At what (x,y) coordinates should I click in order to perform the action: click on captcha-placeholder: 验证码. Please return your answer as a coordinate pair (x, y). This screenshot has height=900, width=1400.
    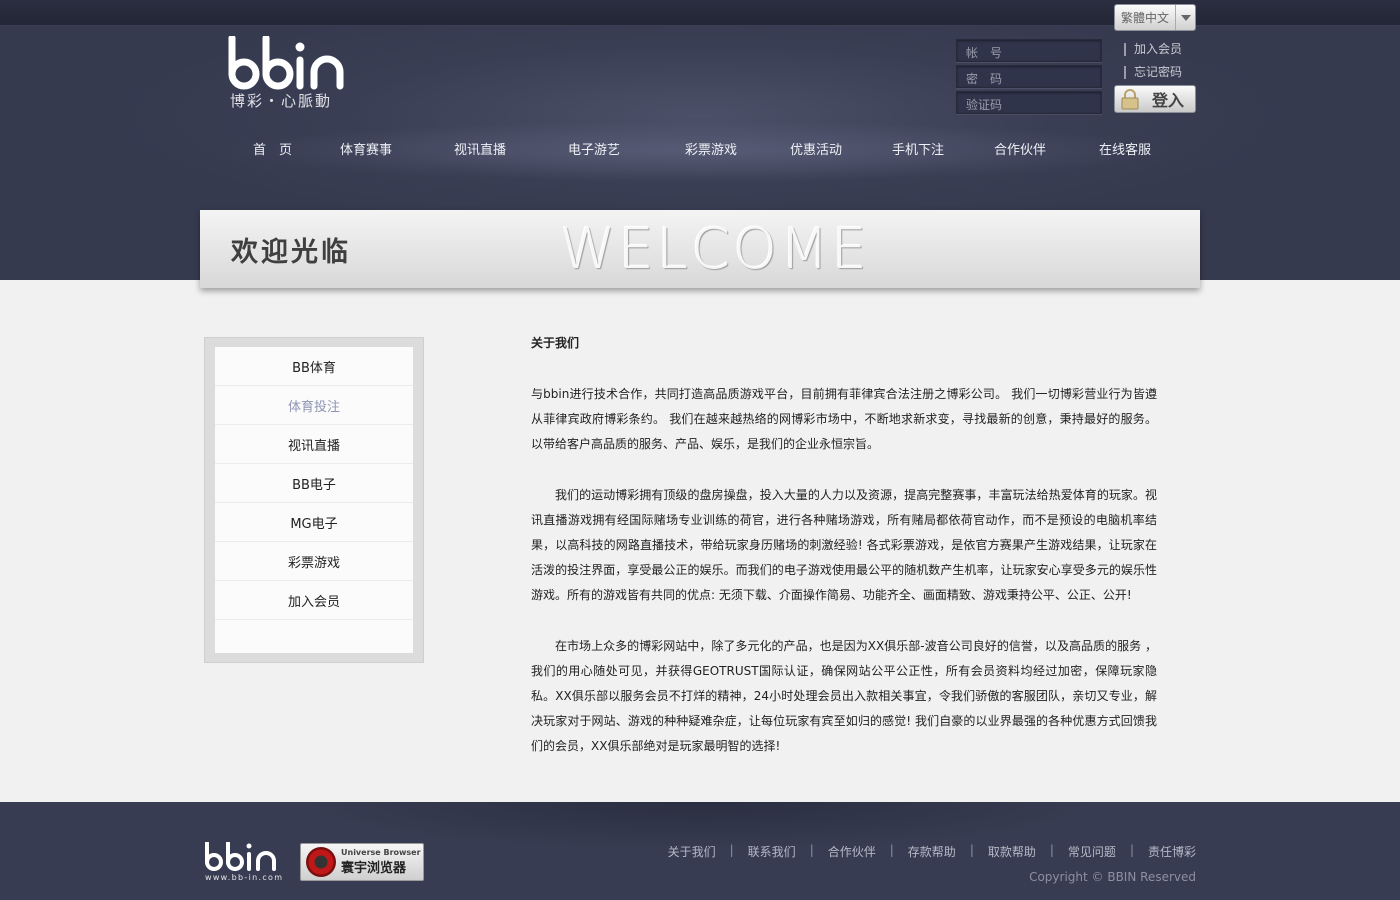
    Looking at the image, I should click on (984, 105).